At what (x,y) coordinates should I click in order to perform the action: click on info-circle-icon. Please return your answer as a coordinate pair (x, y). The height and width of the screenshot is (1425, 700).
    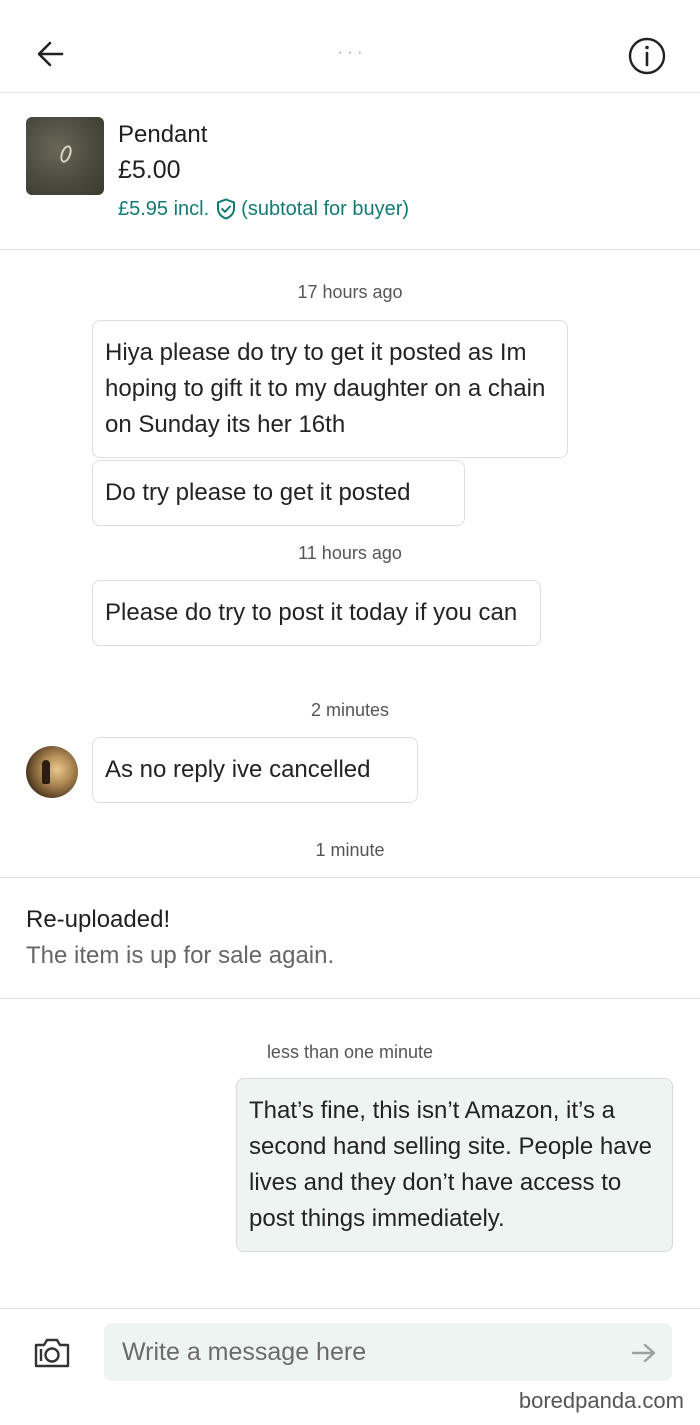
    Looking at the image, I should click on (647, 56).